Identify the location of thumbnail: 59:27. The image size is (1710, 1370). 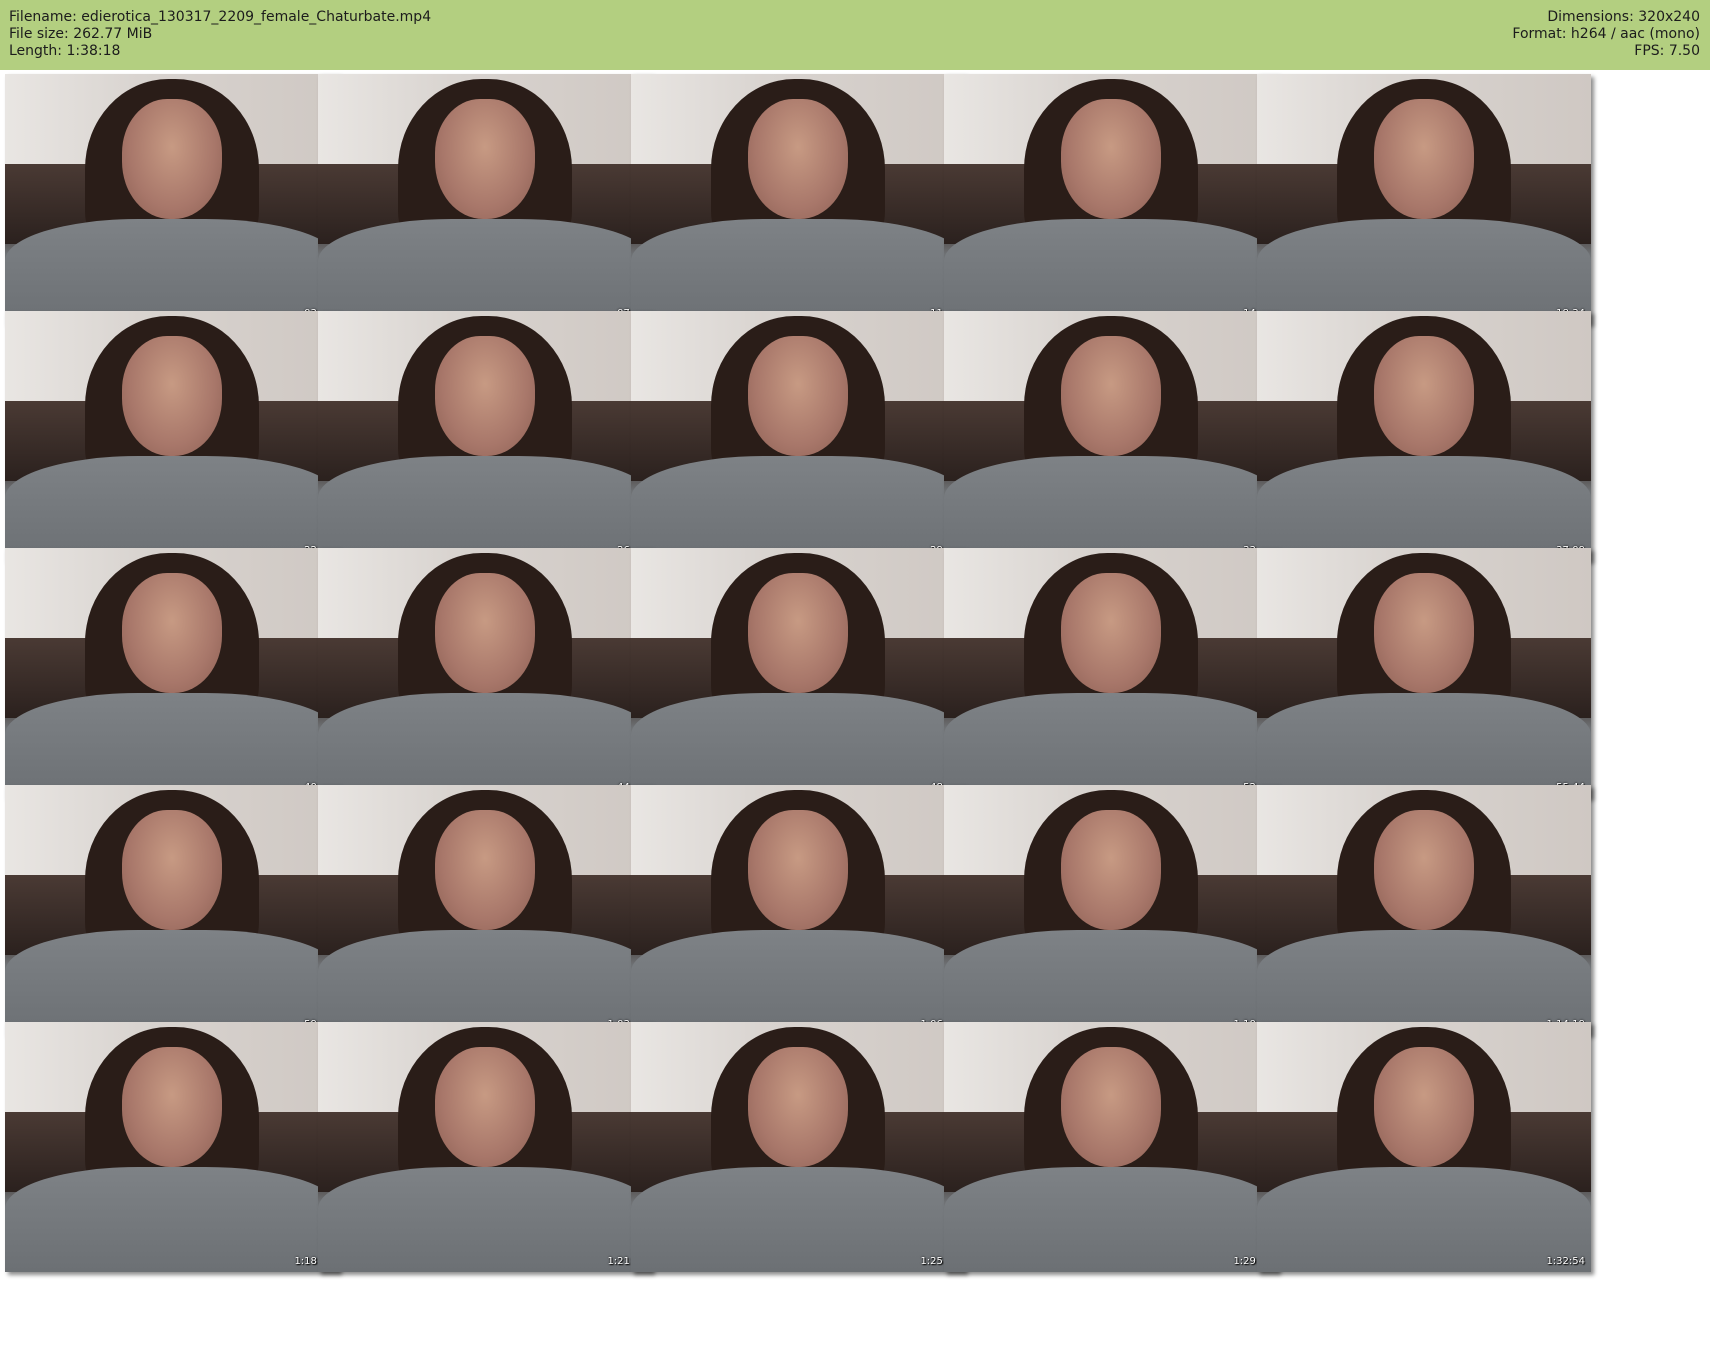
(172, 910).